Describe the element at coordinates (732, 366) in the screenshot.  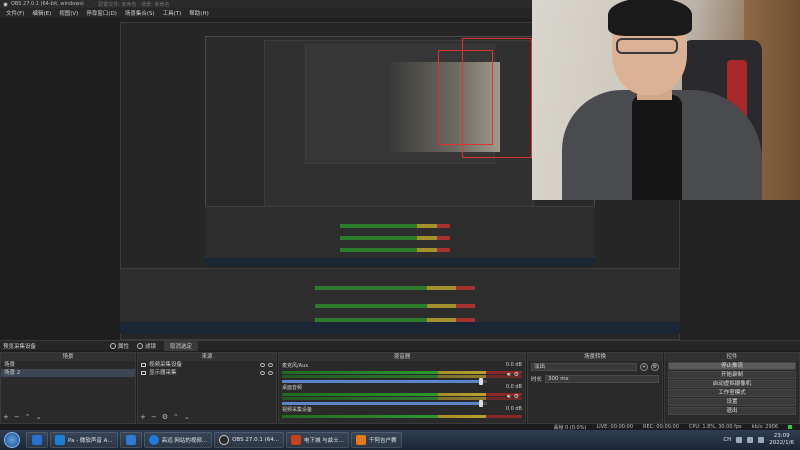
I see `stop-streaming-button: 停止推流` at that location.